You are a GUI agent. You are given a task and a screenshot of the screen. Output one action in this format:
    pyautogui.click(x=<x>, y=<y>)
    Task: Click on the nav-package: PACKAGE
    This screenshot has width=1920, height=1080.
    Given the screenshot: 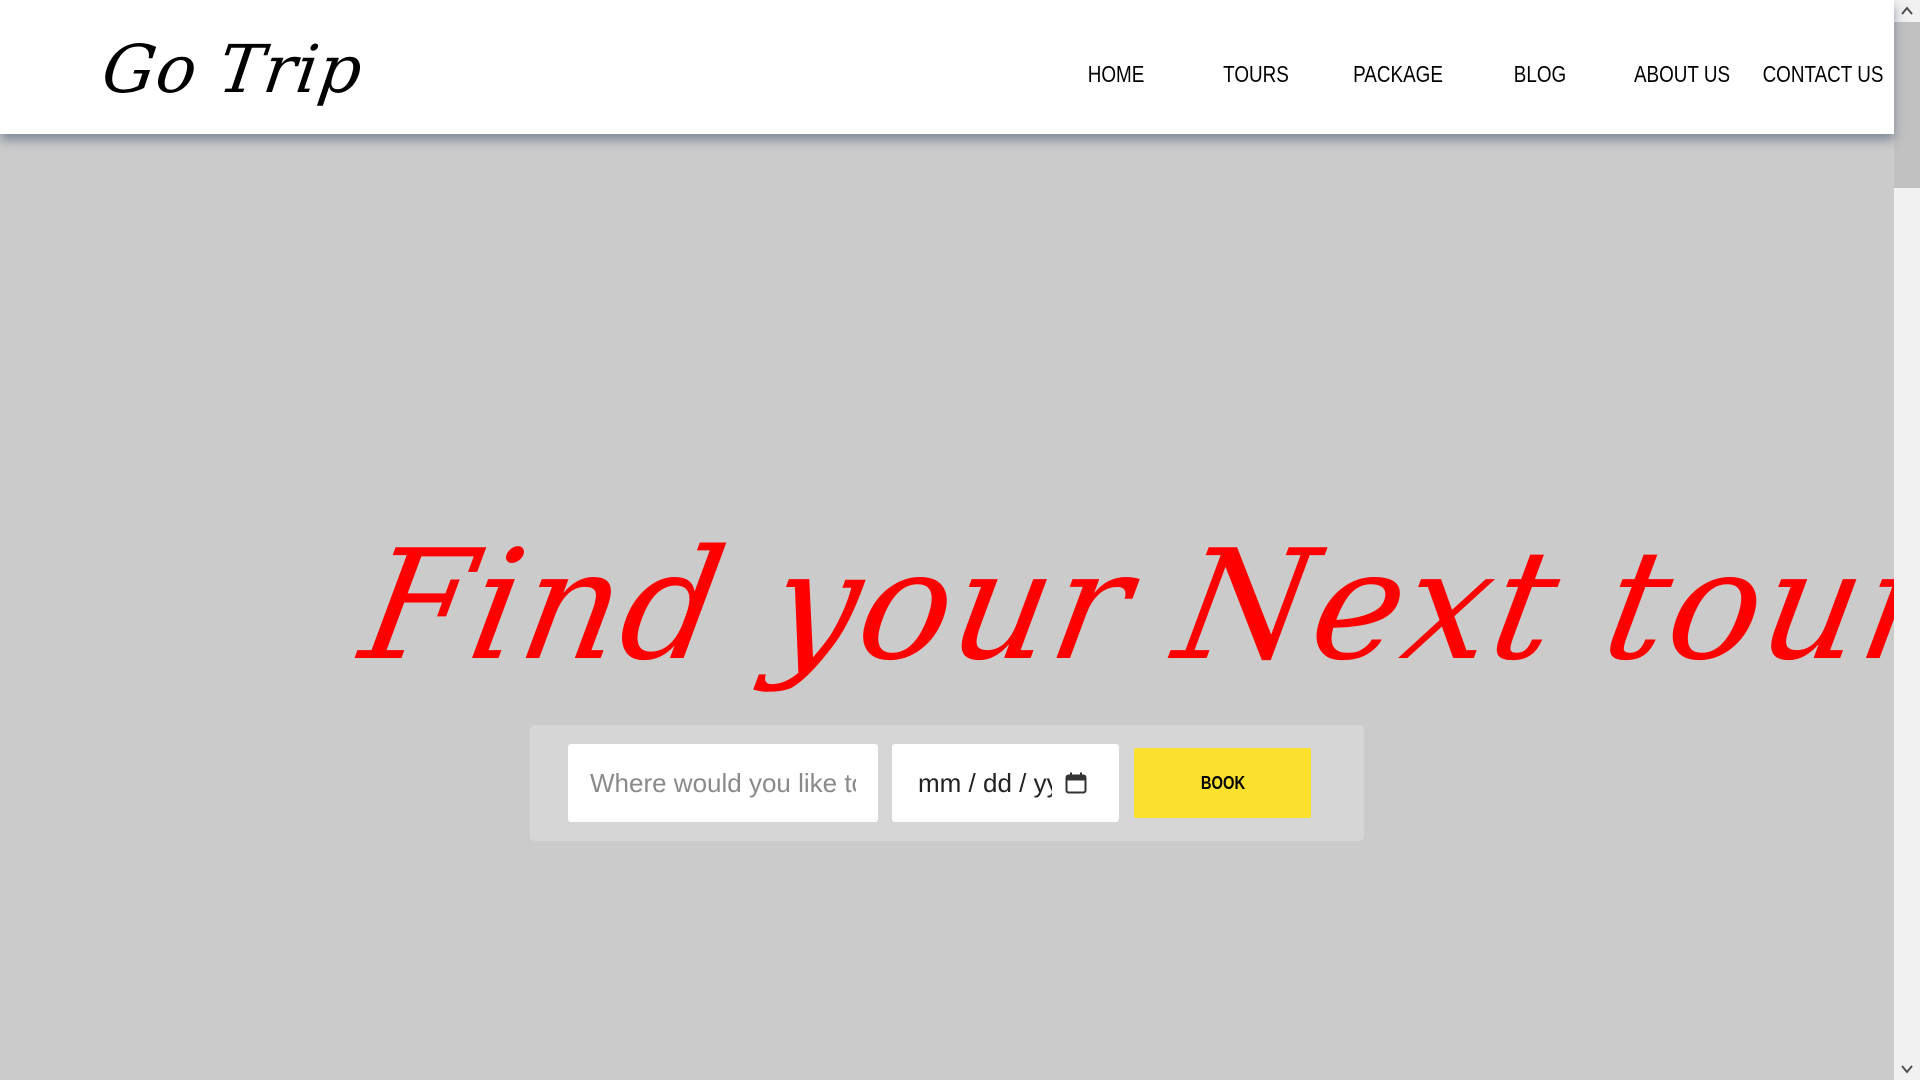 What is the action you would take?
    pyautogui.click(x=1397, y=74)
    